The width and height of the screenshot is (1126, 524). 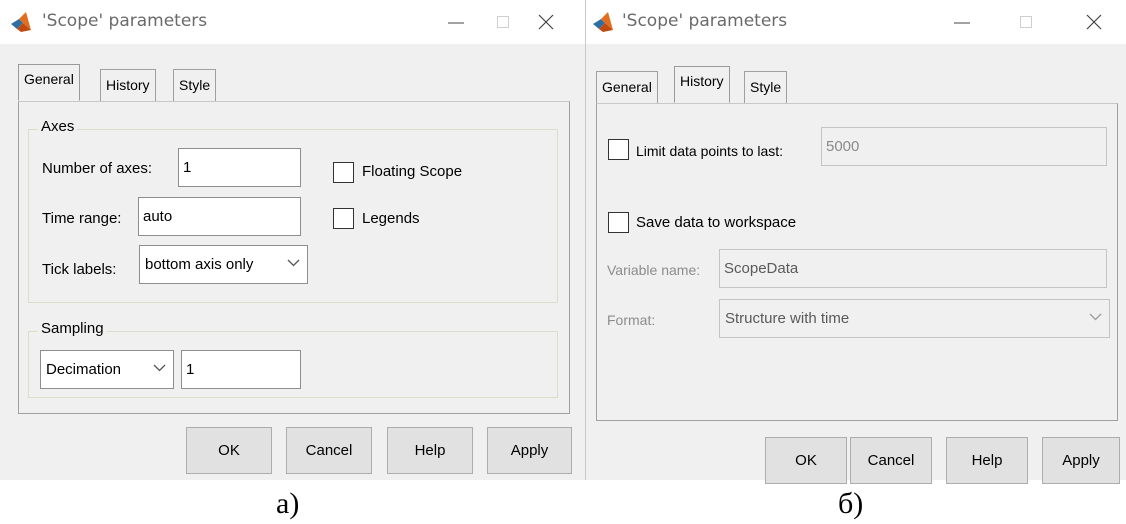 What do you see at coordinates (79, 269) in the screenshot?
I see `tick-labels-label: Tick labels:` at bounding box center [79, 269].